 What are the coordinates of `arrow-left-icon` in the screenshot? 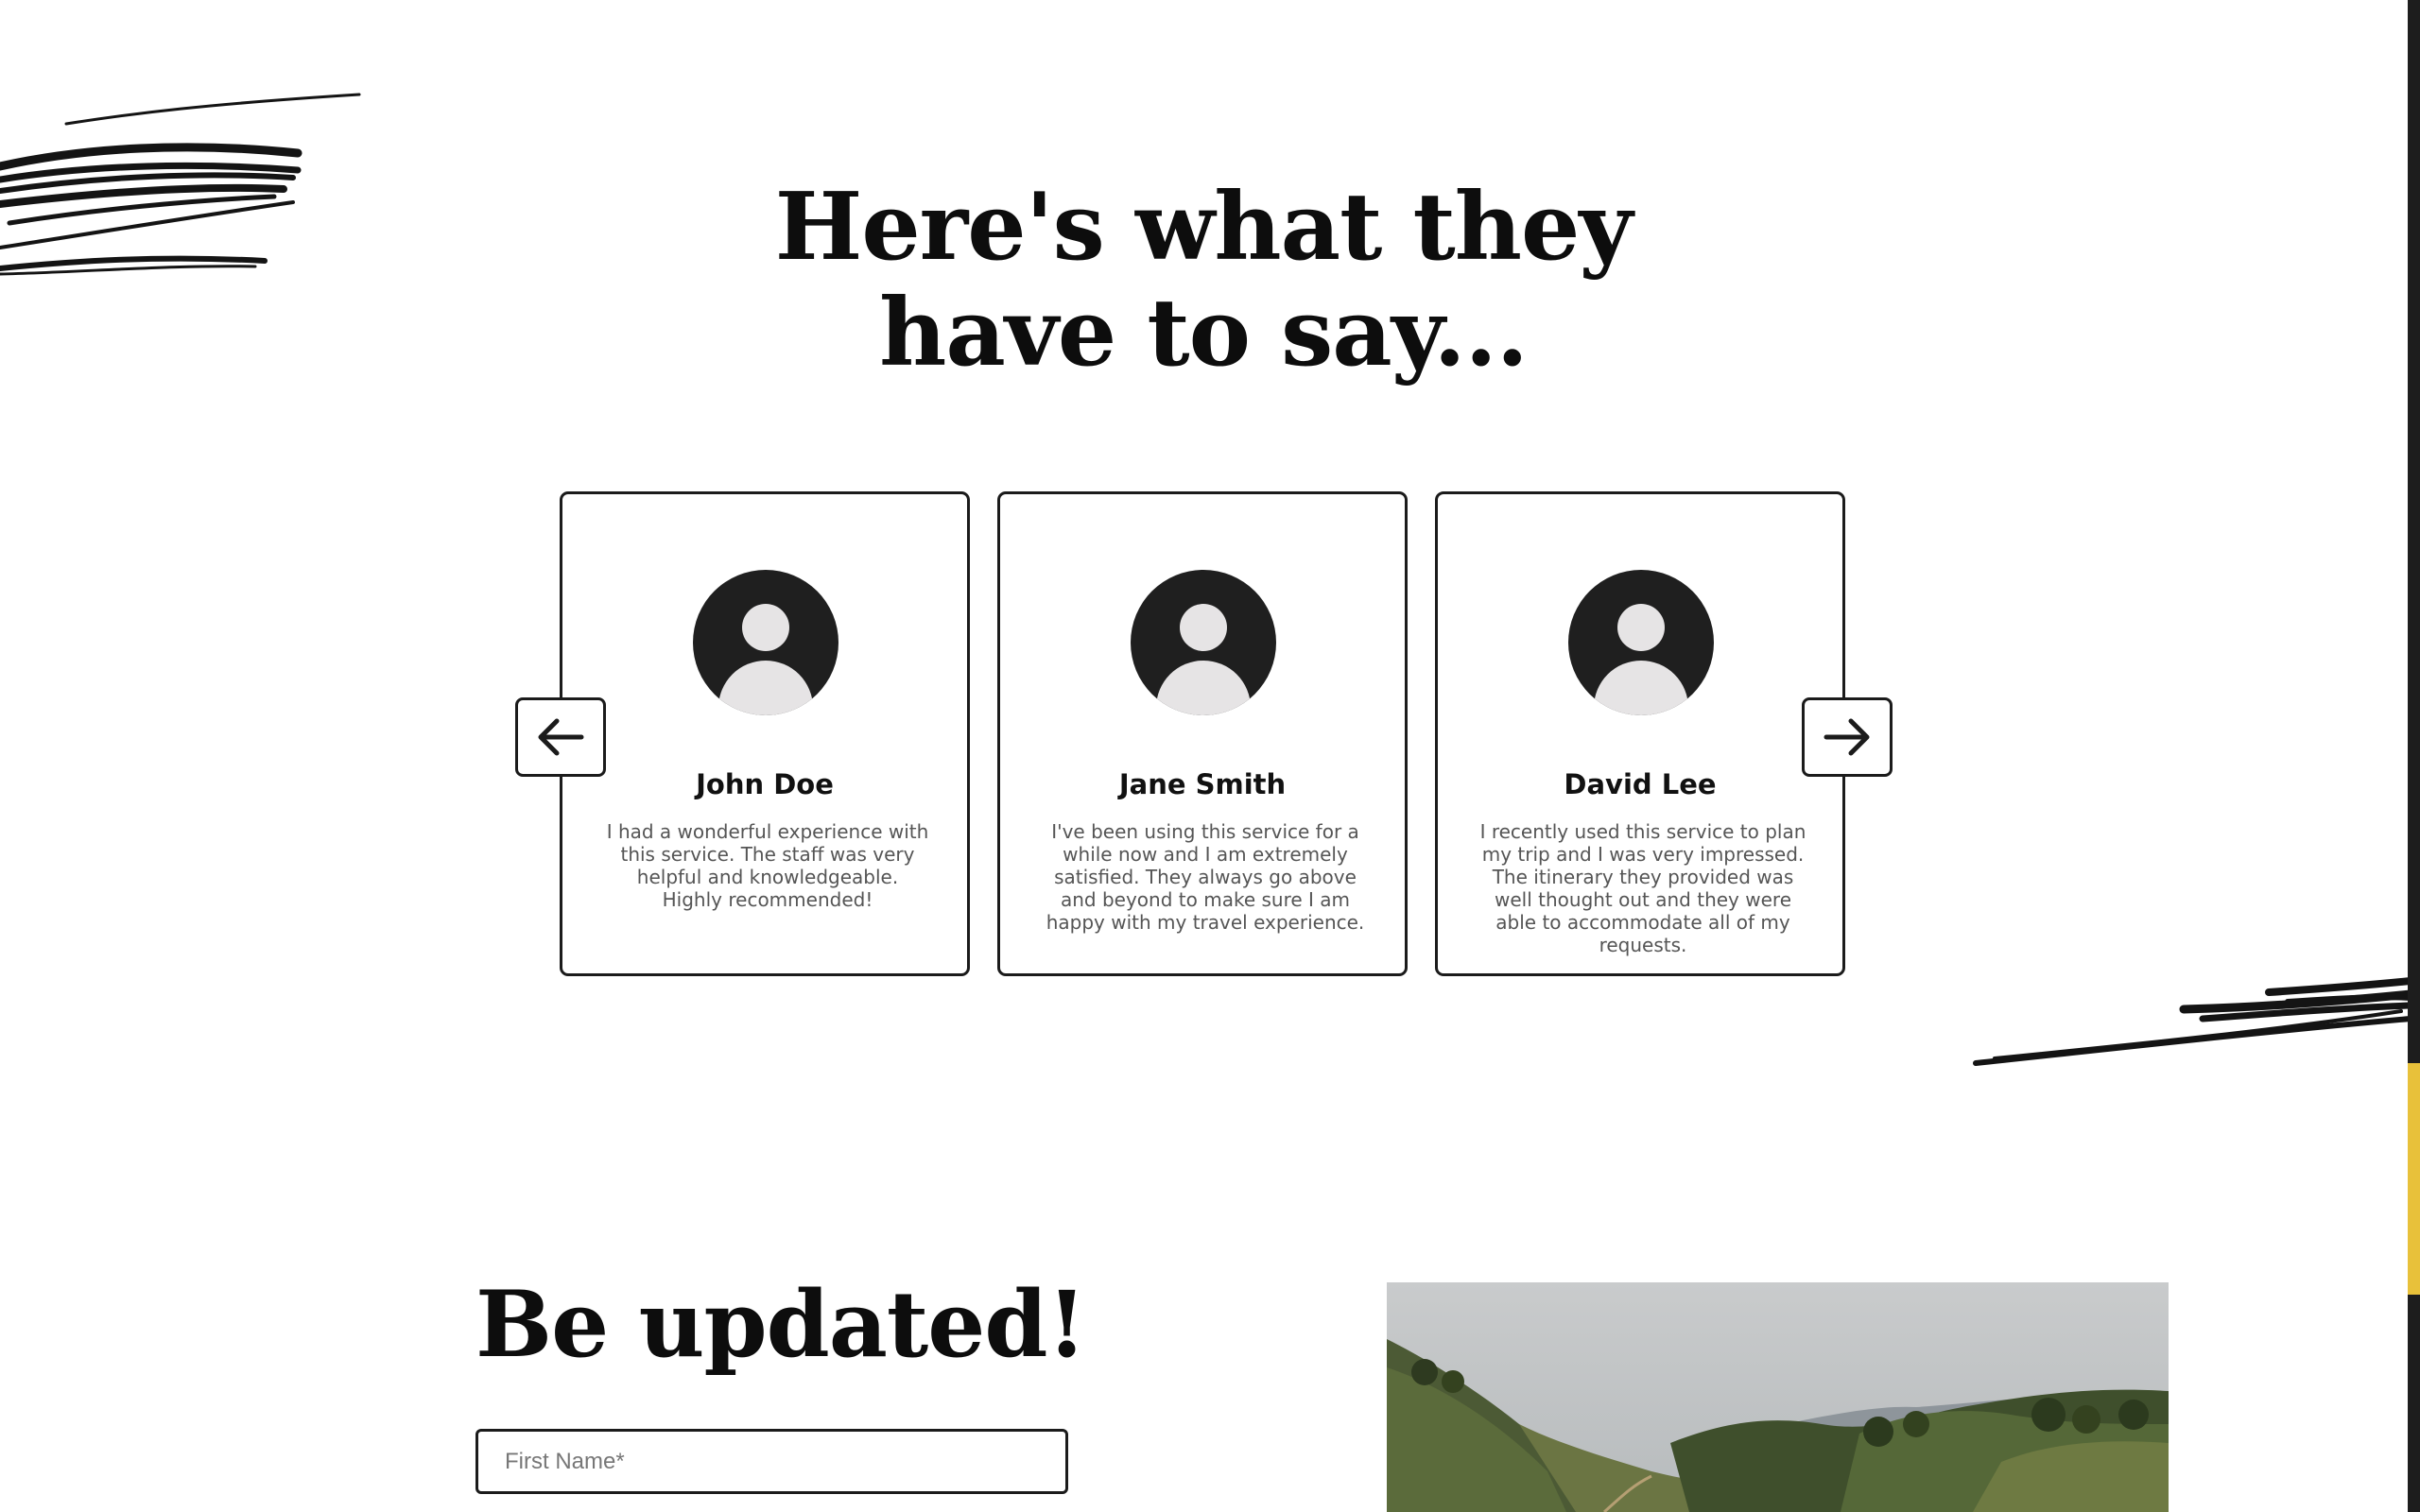 It's located at (561, 737).